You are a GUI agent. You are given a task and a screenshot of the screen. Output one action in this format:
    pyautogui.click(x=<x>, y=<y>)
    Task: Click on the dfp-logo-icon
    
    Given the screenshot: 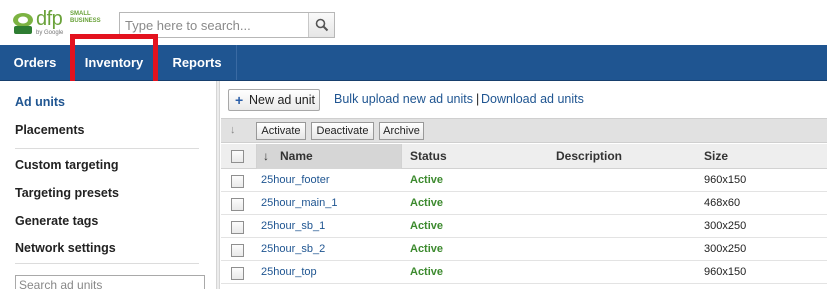 What is the action you would take?
    pyautogui.click(x=23, y=23)
    